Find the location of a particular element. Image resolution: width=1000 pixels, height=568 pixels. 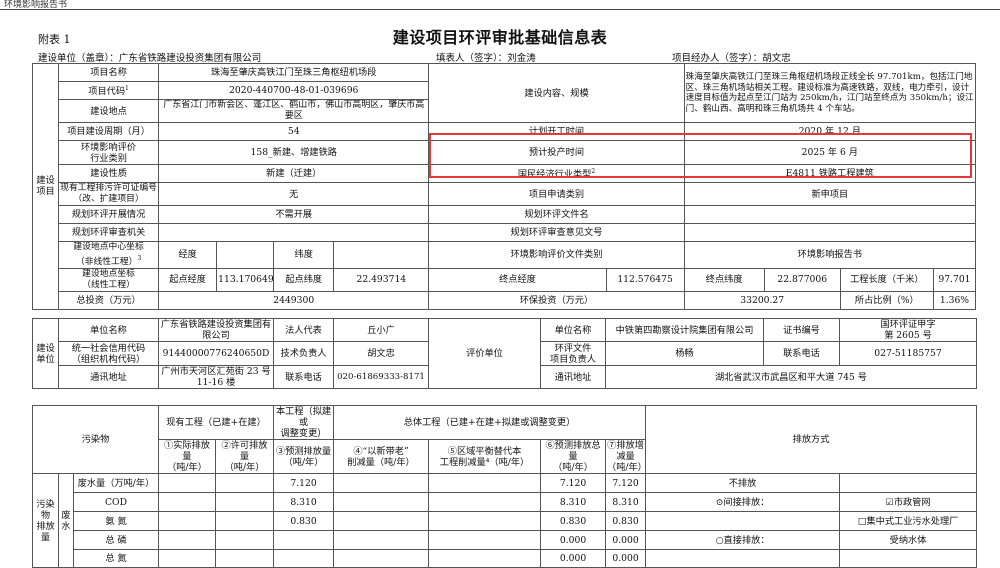

row-name: 废水量（万吨/年） is located at coordinates (116, 483).